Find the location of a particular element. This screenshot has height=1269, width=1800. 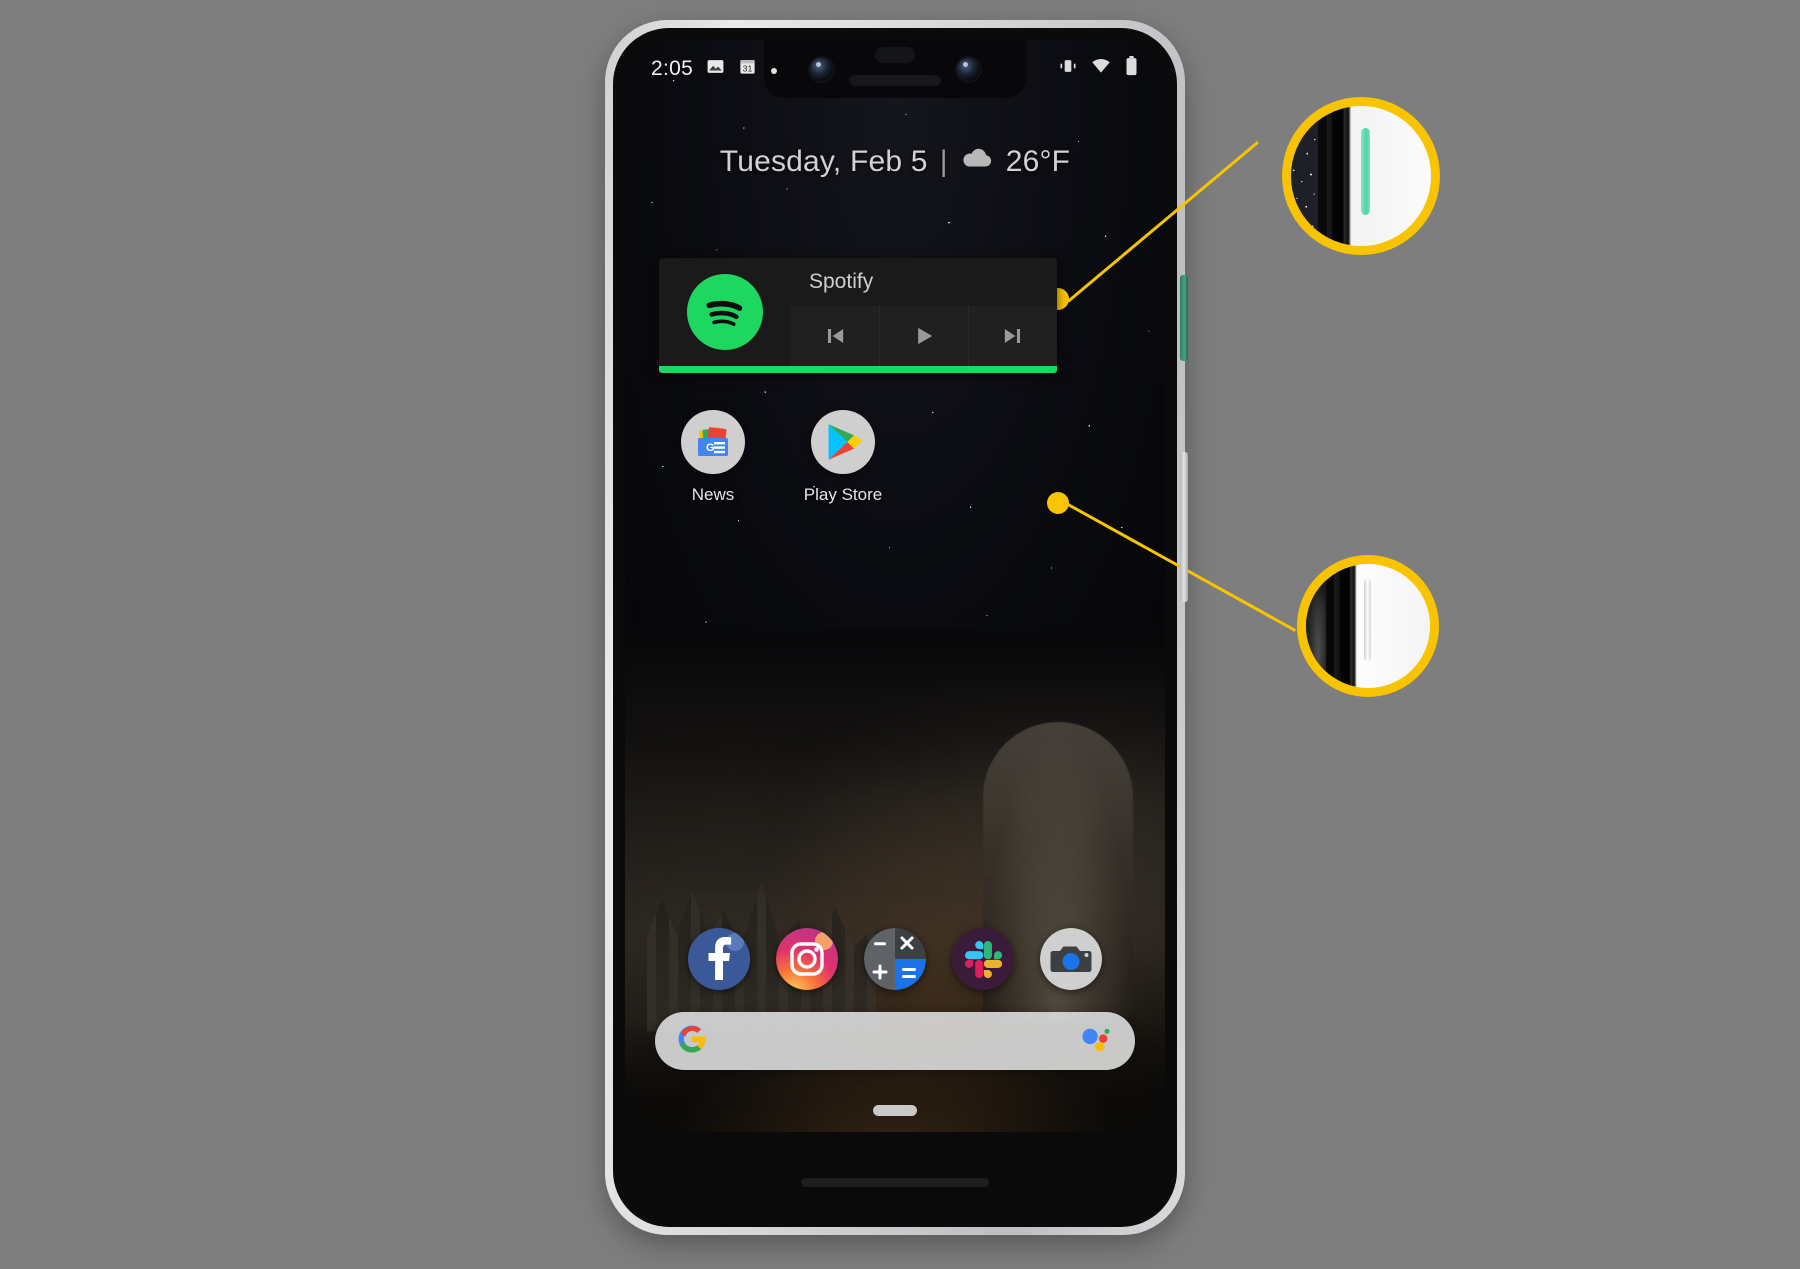

date-weather-widget: Tuesday, Feb 5 | 26°F is located at coordinates (895, 162).